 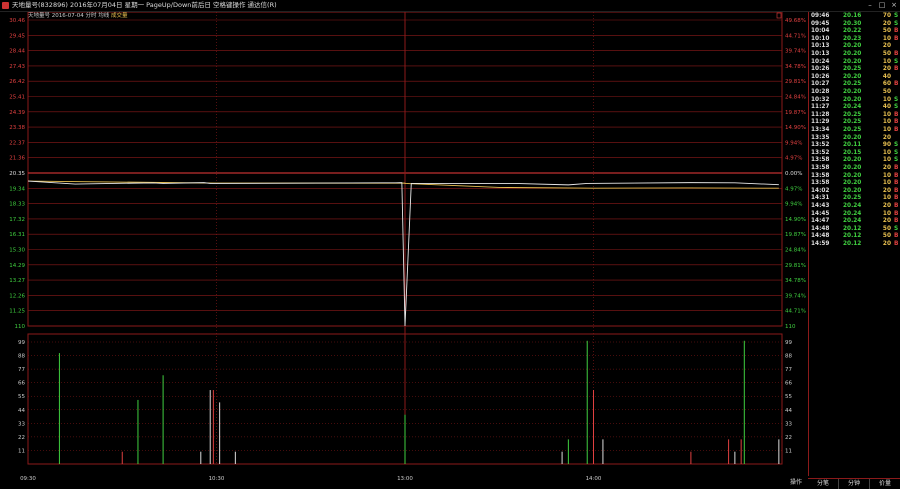 What do you see at coordinates (788, 451) in the screenshot?
I see `volume-tick-label-right: 11` at bounding box center [788, 451].